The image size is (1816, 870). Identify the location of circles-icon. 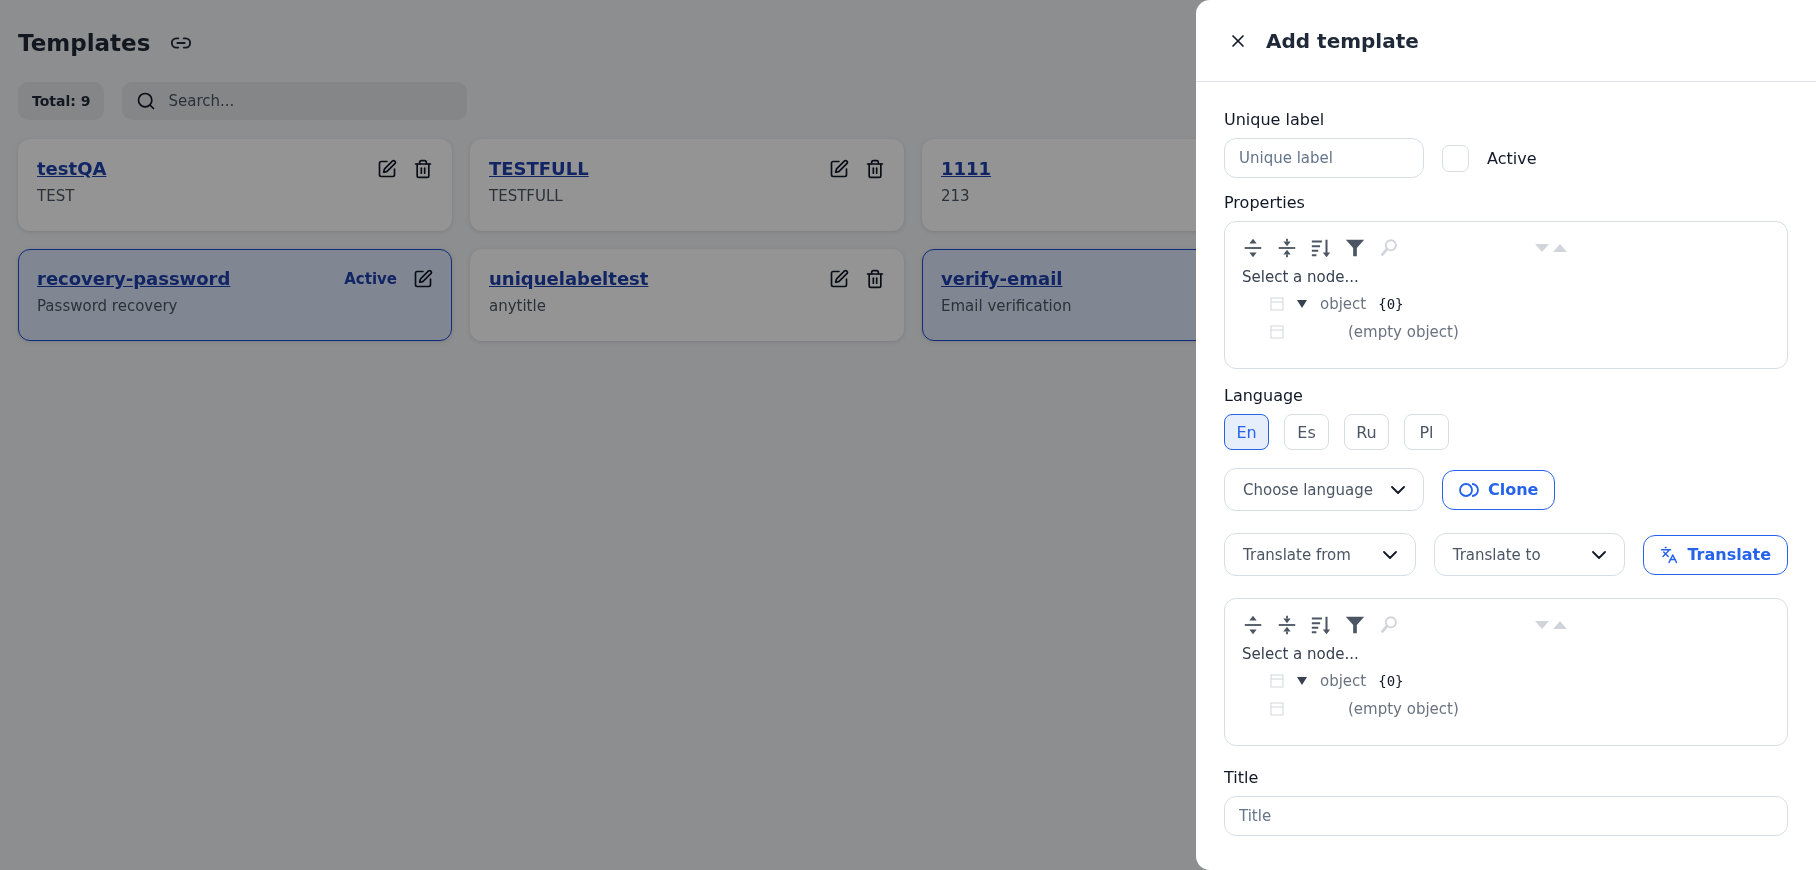
(1469, 489).